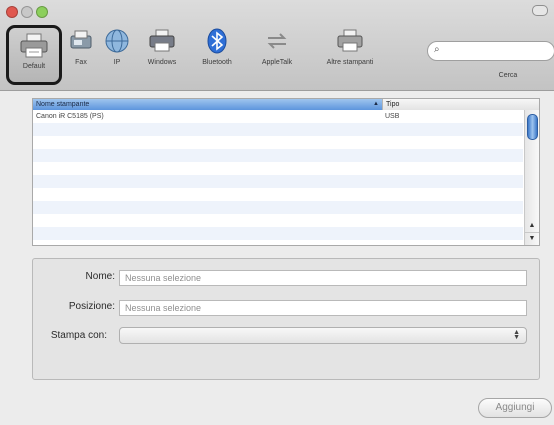 This screenshot has width=554, height=425. I want to click on location-field: Nessuna selezione, so click(323, 308).